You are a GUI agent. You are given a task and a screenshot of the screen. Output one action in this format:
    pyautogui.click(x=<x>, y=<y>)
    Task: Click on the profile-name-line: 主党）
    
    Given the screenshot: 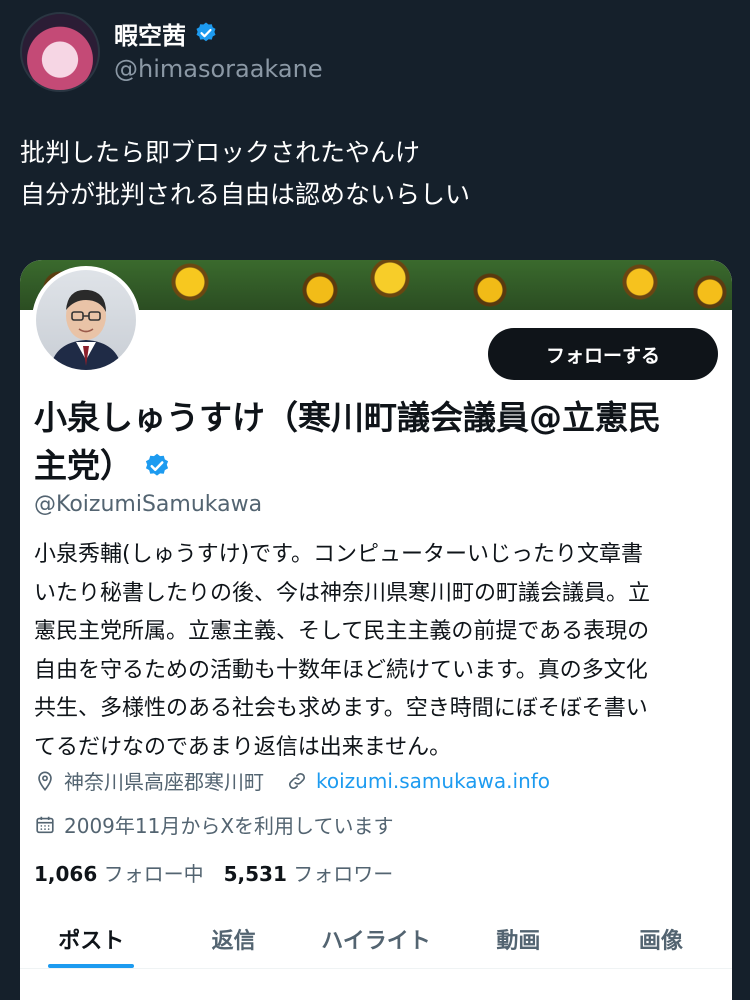 What is the action you would take?
    pyautogui.click(x=83, y=465)
    